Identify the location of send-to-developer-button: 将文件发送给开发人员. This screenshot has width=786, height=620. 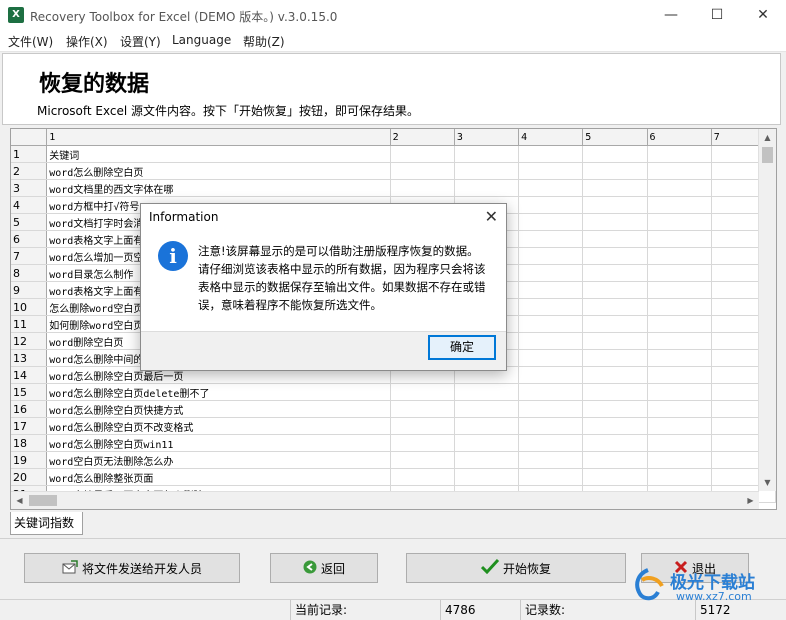
(132, 568).